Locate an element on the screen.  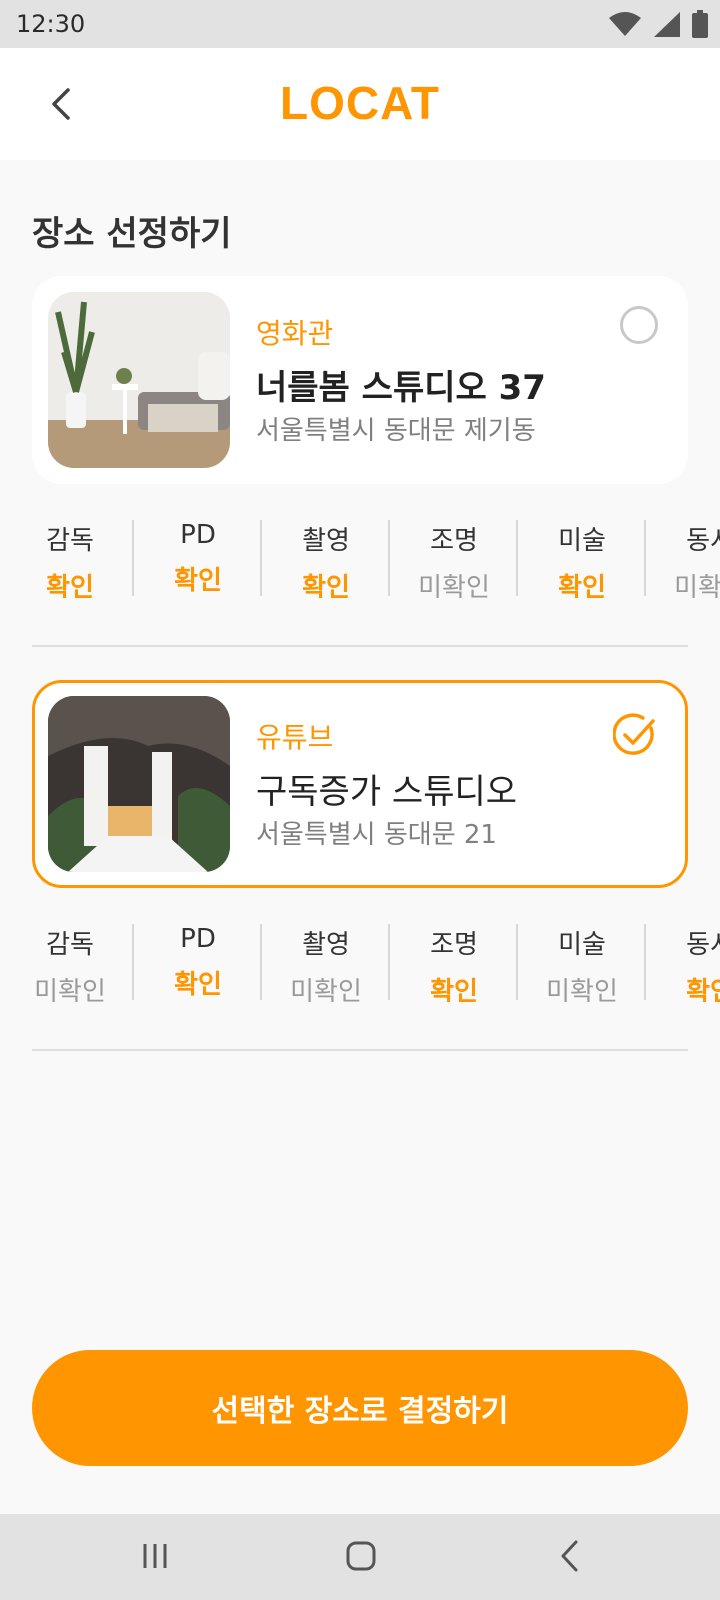
check-circle-icon is located at coordinates (635, 735).